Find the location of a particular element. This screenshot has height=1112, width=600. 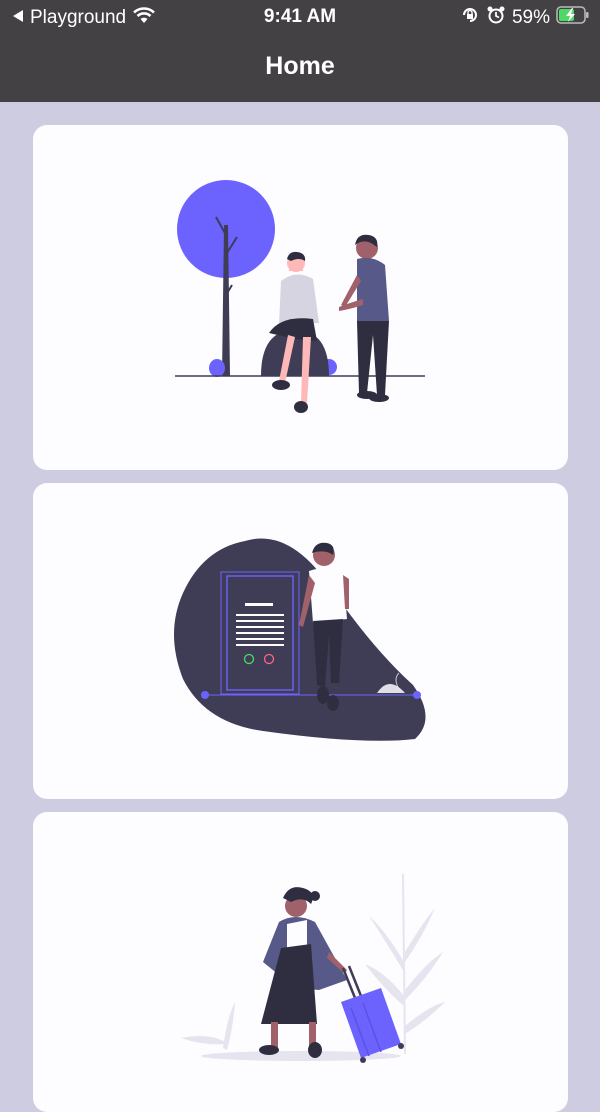

people-talking-illustration is located at coordinates (300, 296).